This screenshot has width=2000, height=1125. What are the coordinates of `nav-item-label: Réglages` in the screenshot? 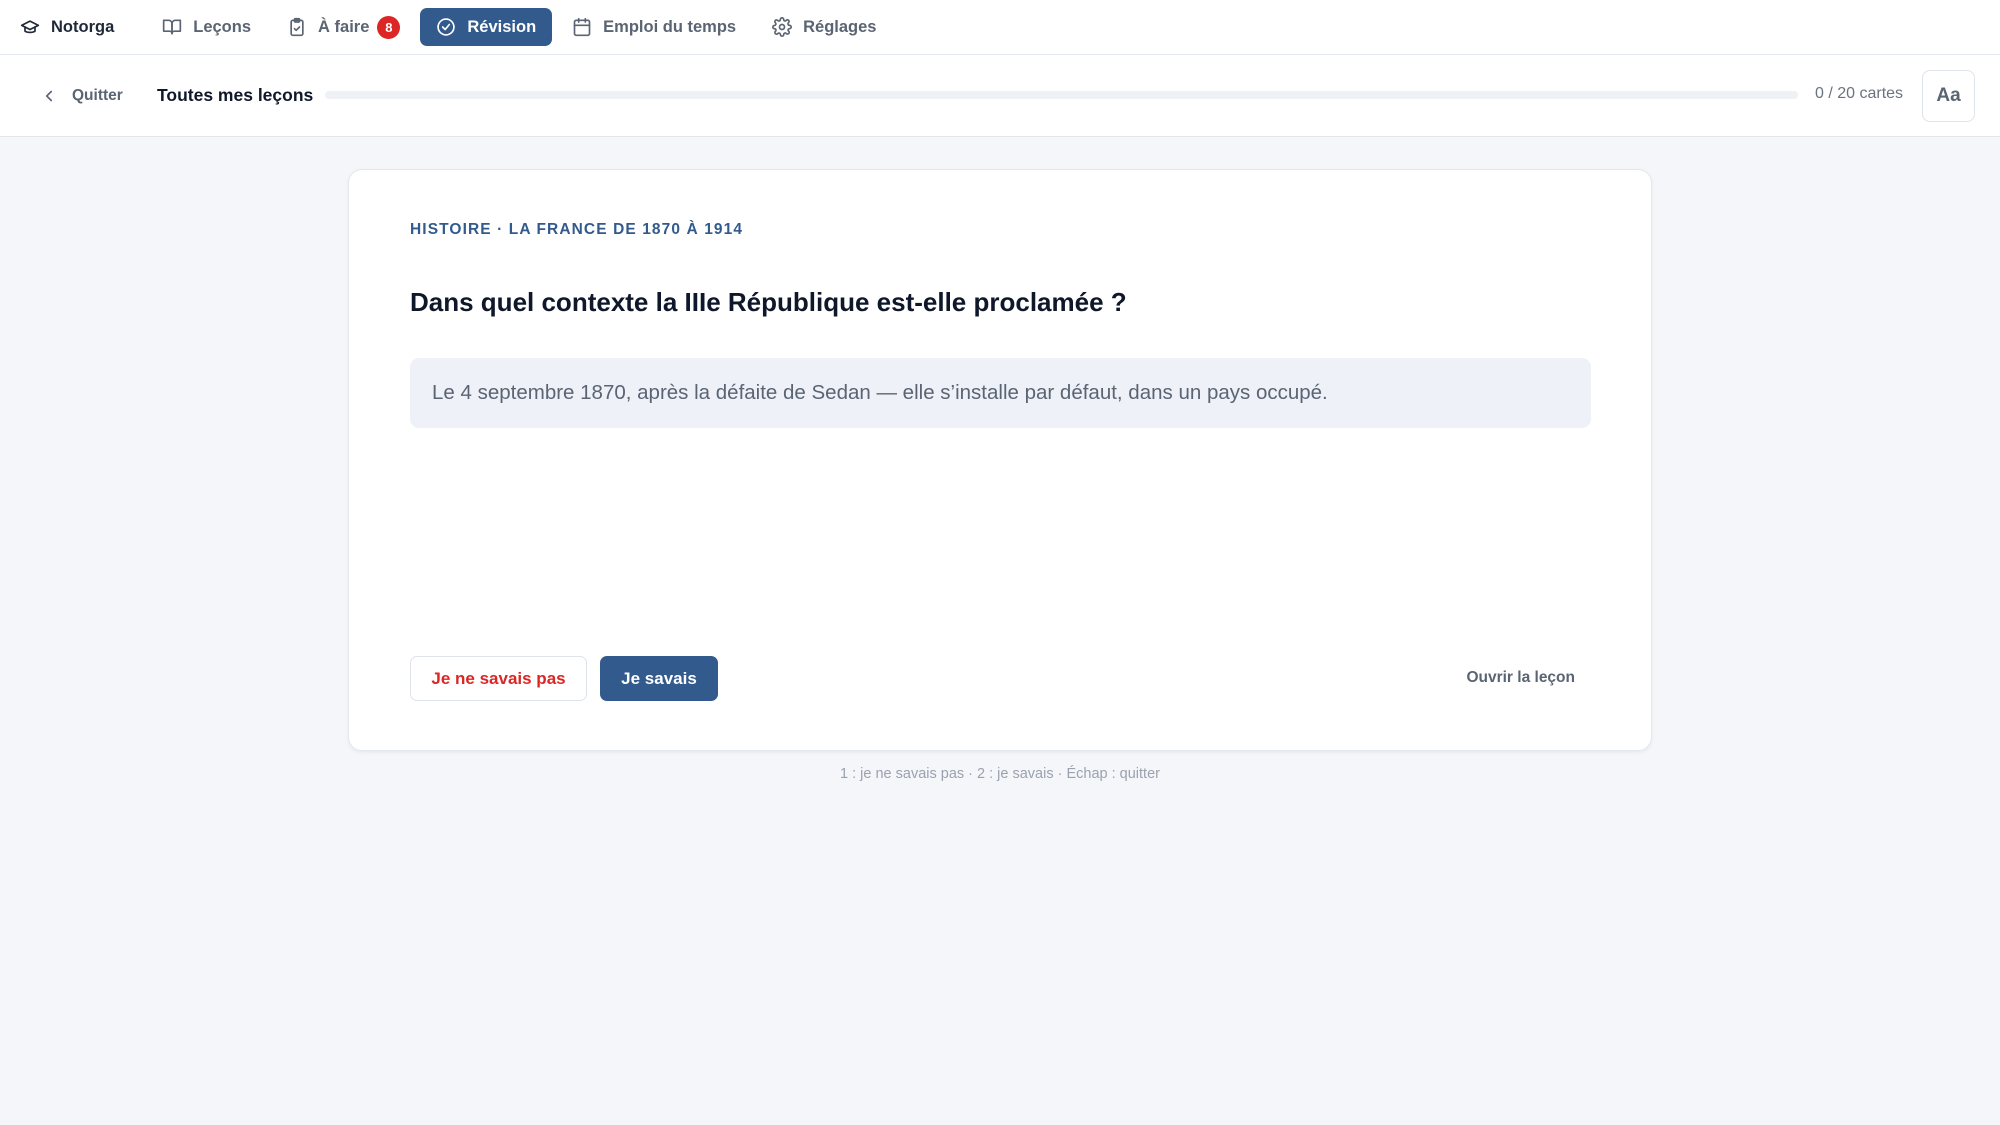 It's located at (840, 26).